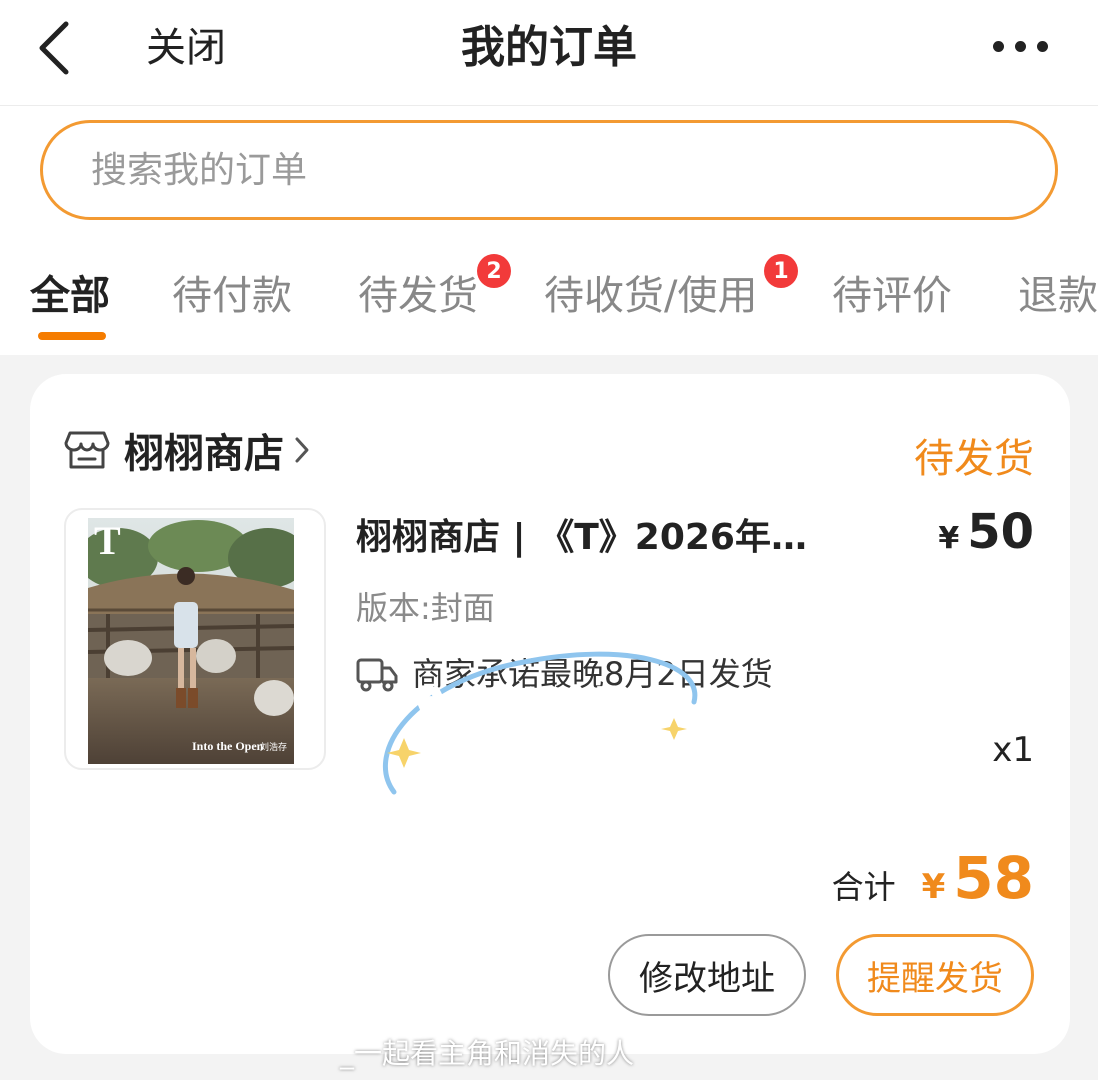  I want to click on tab-pending-receipt: 待收货/使用, so click(650, 296).